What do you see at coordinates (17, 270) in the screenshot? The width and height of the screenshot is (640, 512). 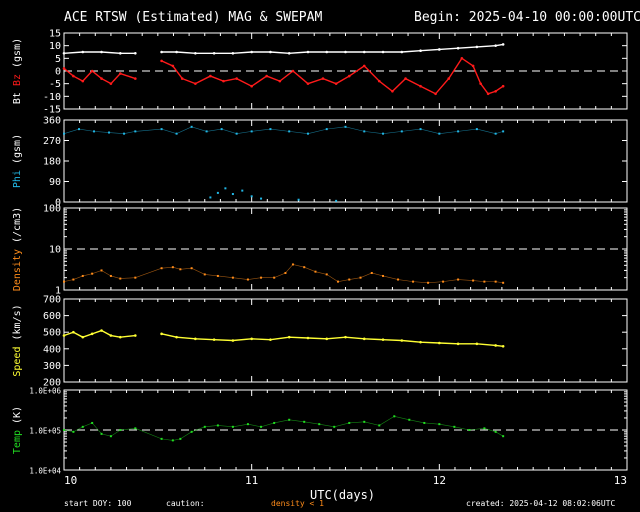 I see `y-axis-label-part: Density` at bounding box center [17, 270].